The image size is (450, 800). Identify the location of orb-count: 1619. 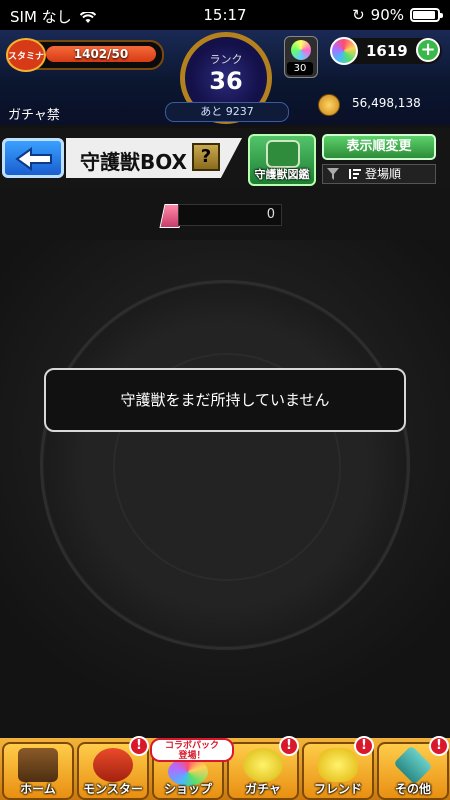
(387, 51).